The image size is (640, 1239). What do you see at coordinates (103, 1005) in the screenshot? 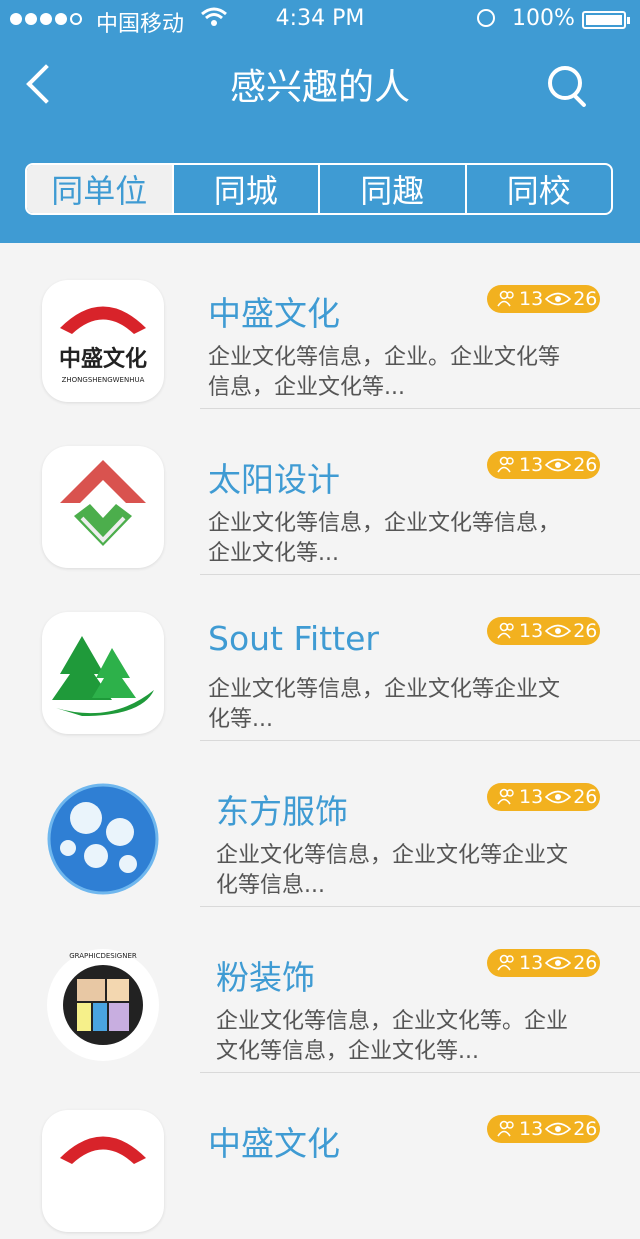
I see `graphic-designer-logo: GRAPHICDESIGNER` at bounding box center [103, 1005].